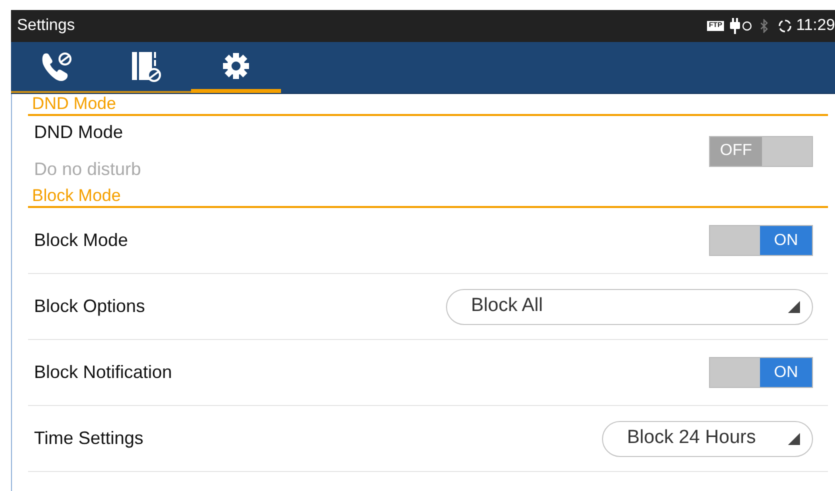 Image resolution: width=835 pixels, height=491 pixels. What do you see at coordinates (79, 132) in the screenshot?
I see `setting-label: DND Mode` at bounding box center [79, 132].